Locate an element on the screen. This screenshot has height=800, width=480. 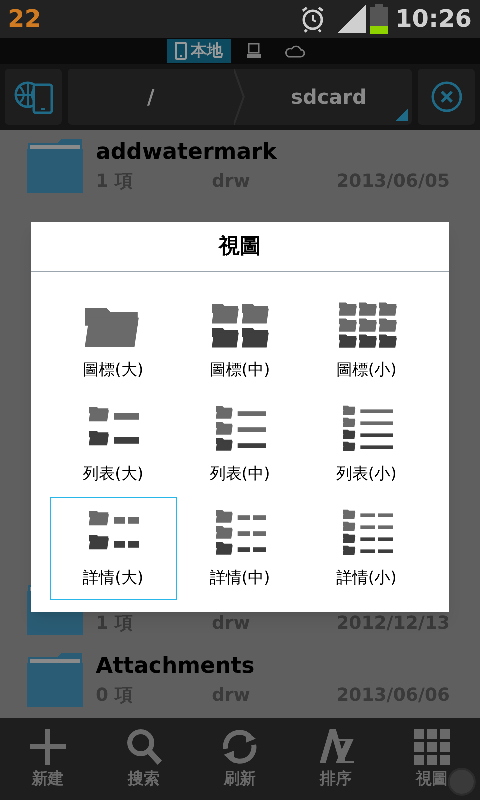
file-name: Attachments is located at coordinates (273, 667).